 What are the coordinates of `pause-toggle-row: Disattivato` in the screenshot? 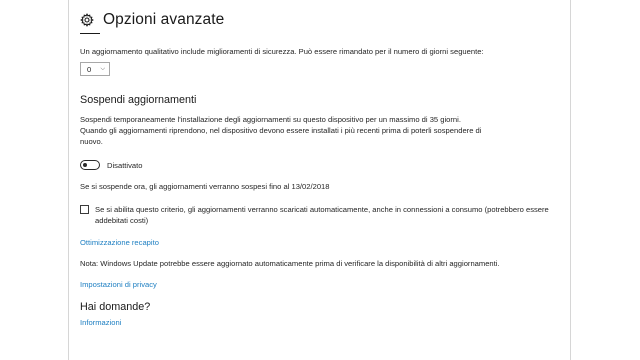 It's located at (111, 165).